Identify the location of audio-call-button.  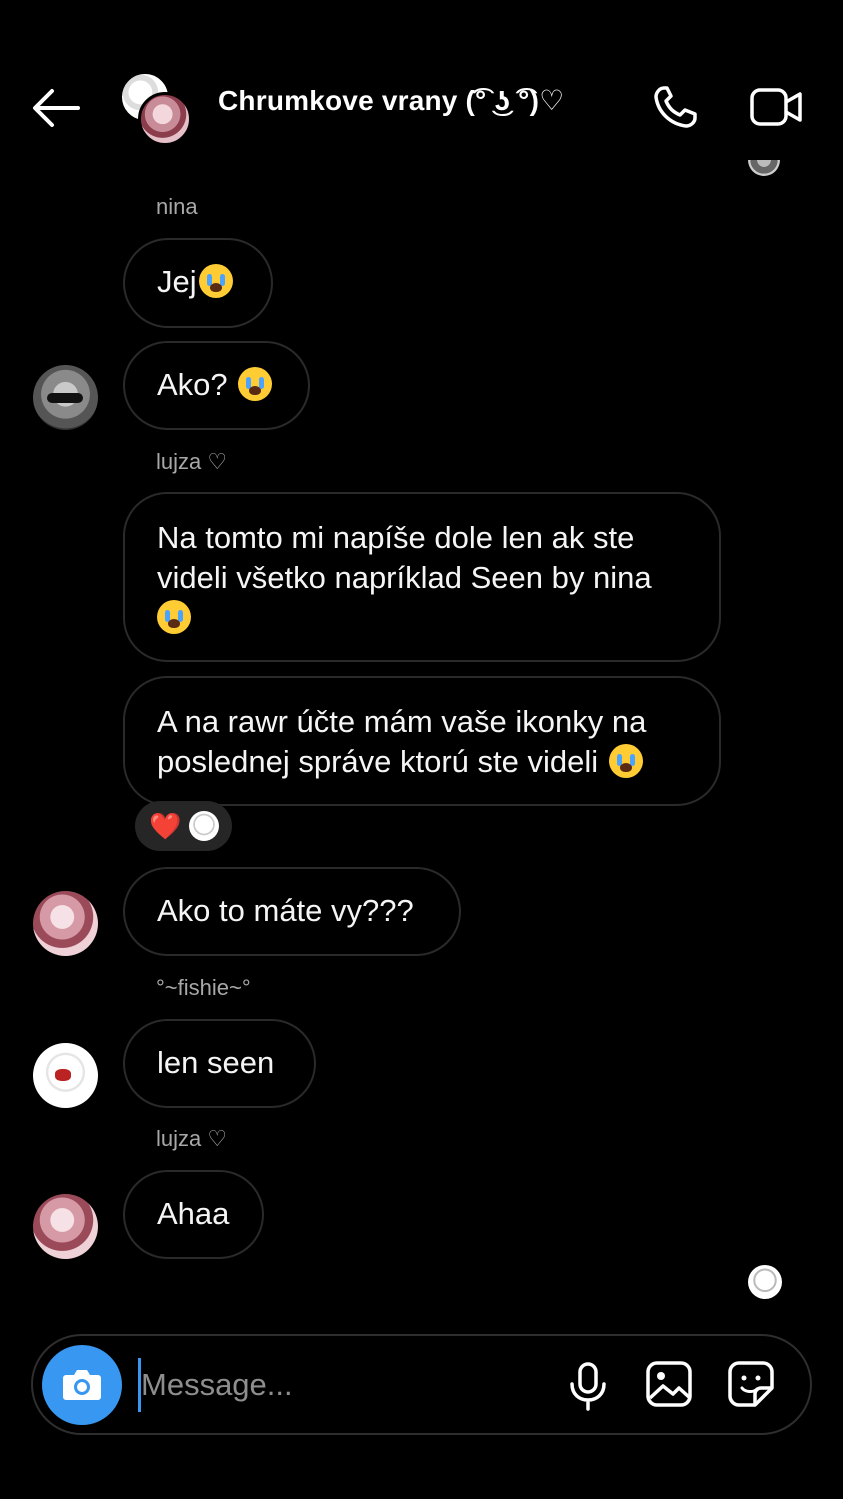
(676, 107).